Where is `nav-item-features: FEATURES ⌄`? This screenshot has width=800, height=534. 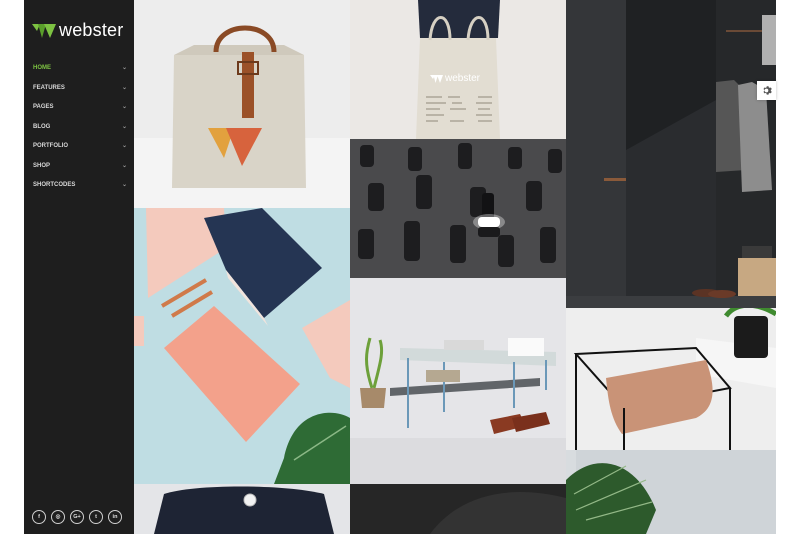
nav-item-features: FEATURES ⌄ is located at coordinates (80, 91).